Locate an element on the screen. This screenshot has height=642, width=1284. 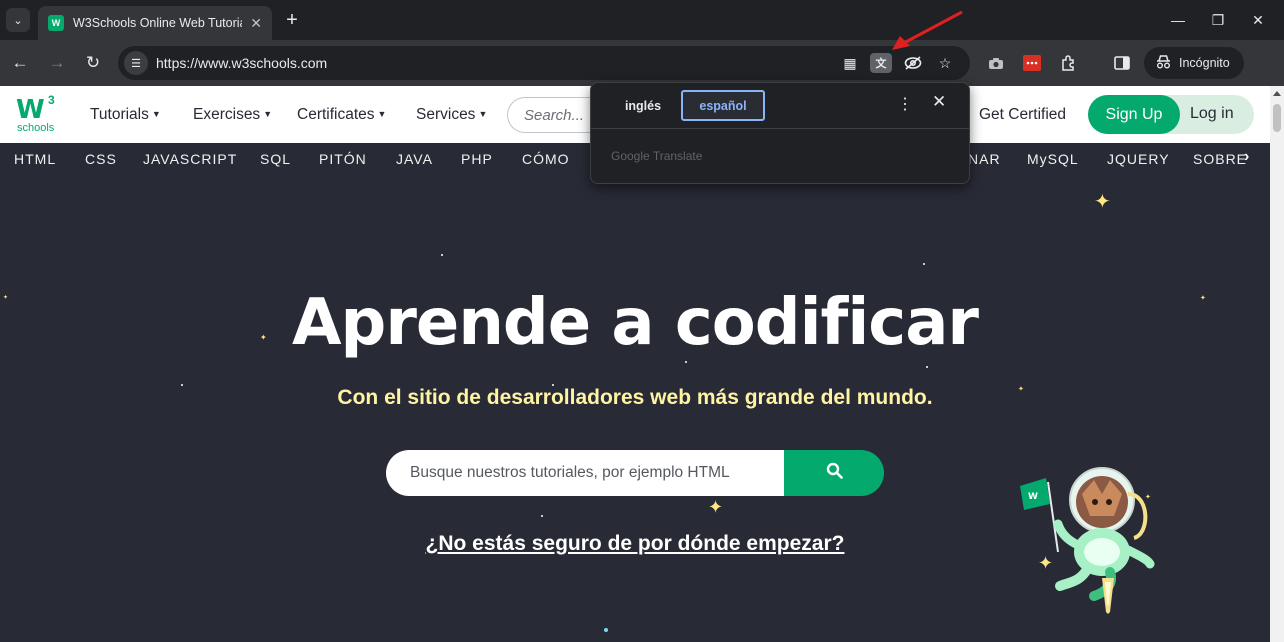
hero-title: Aprende a codificar is located at coordinates (635, 323).